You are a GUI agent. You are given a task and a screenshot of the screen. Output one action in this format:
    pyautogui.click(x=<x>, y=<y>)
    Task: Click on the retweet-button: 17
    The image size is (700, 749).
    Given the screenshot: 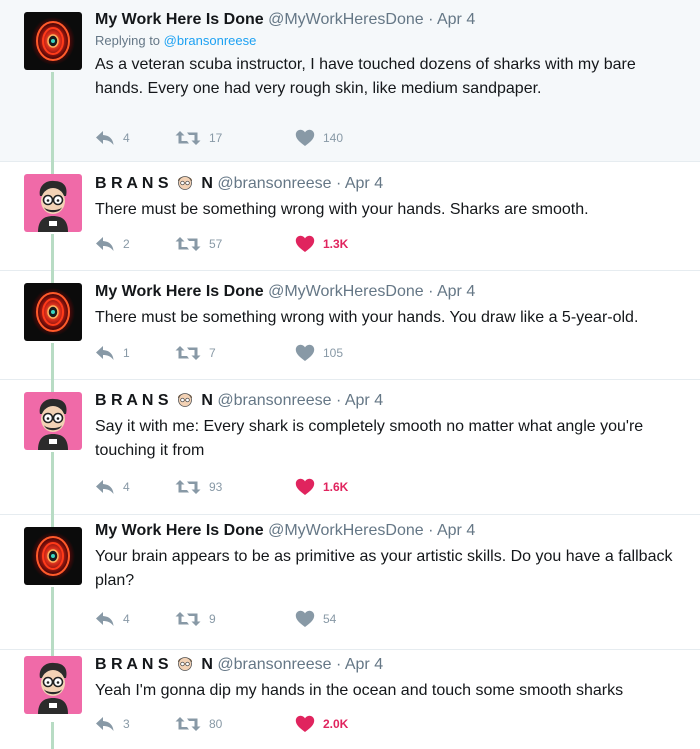 What is the action you would take?
    pyautogui.click(x=198, y=138)
    